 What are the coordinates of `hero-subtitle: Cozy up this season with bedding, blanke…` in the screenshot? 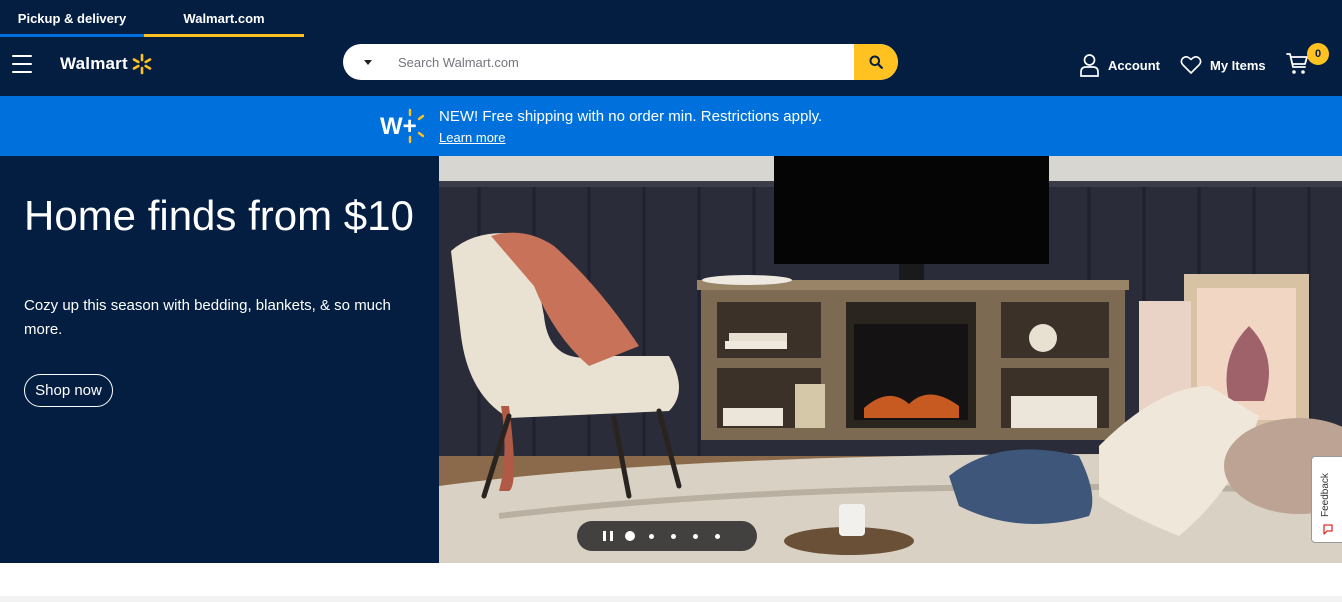 It's located at (207, 317).